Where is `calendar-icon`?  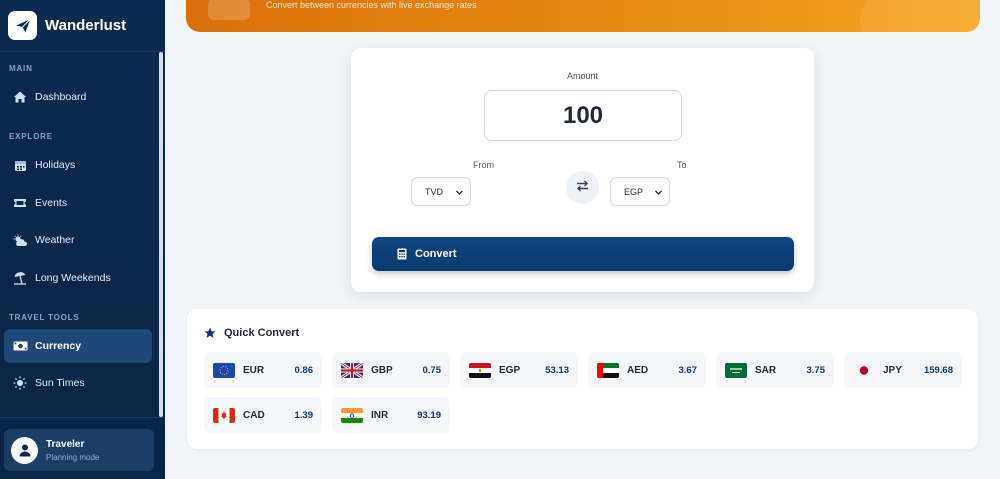 calendar-icon is located at coordinates (20, 165).